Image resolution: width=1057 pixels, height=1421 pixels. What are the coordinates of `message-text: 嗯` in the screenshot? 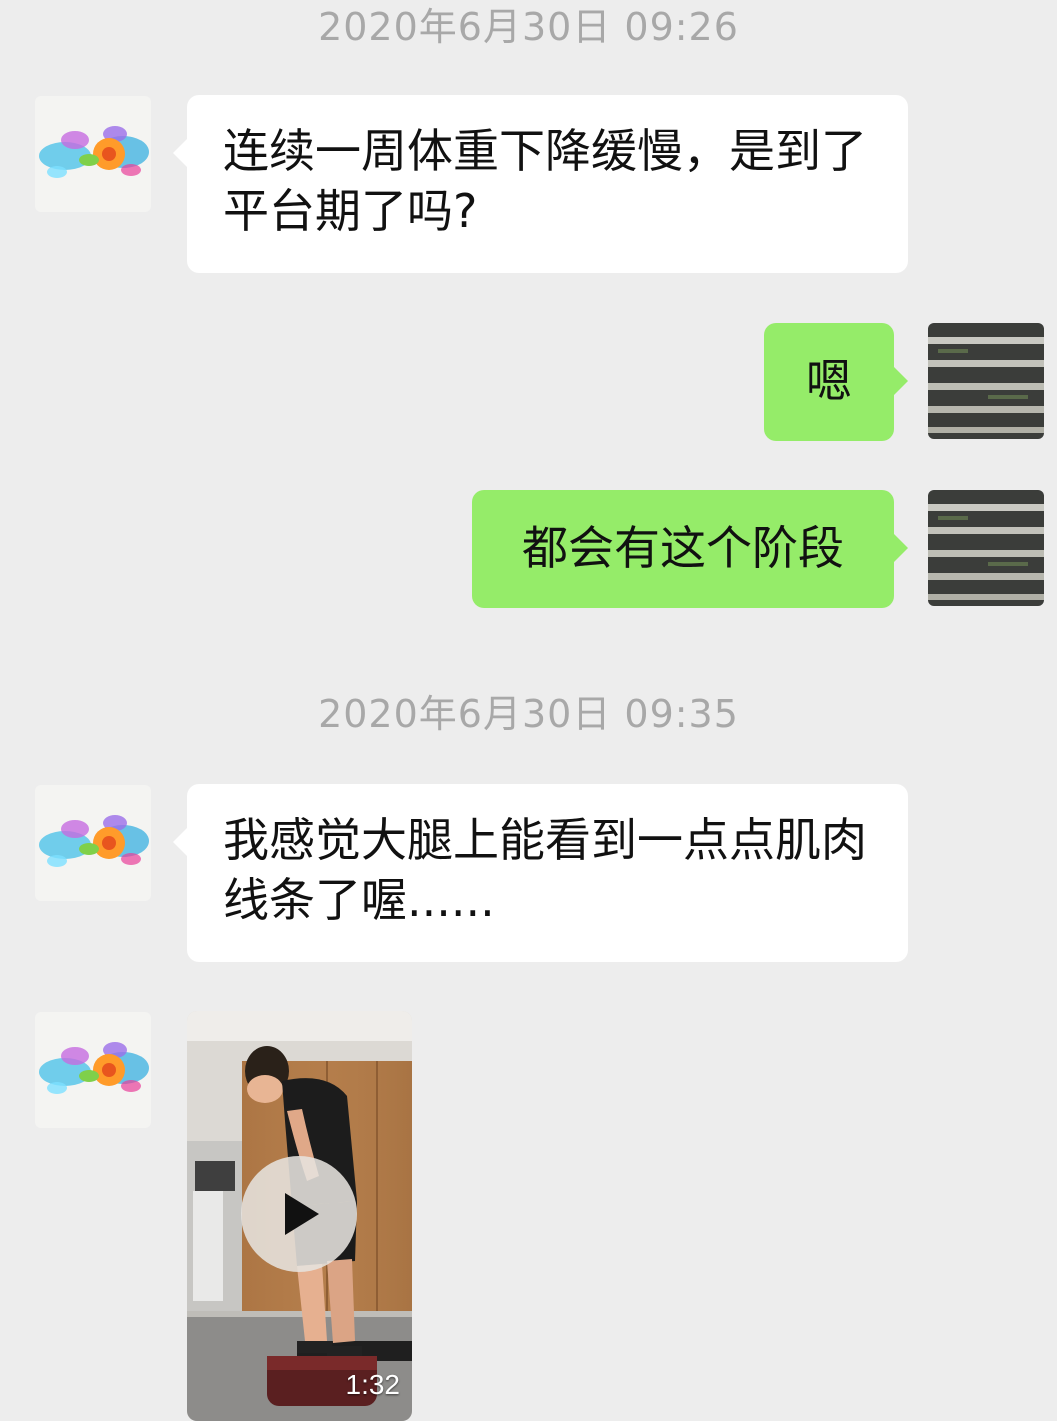 It's located at (829, 381).